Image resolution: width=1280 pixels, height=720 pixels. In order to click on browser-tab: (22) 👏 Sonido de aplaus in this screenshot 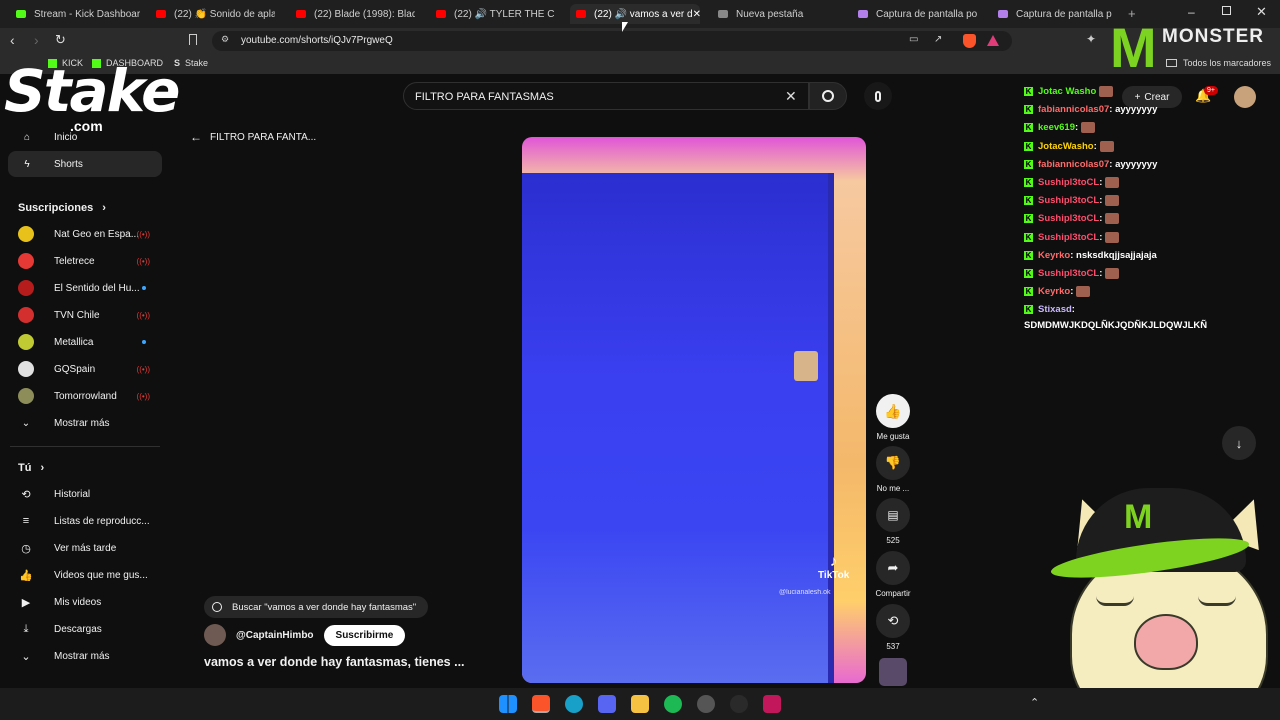, I will do `click(212, 14)`.